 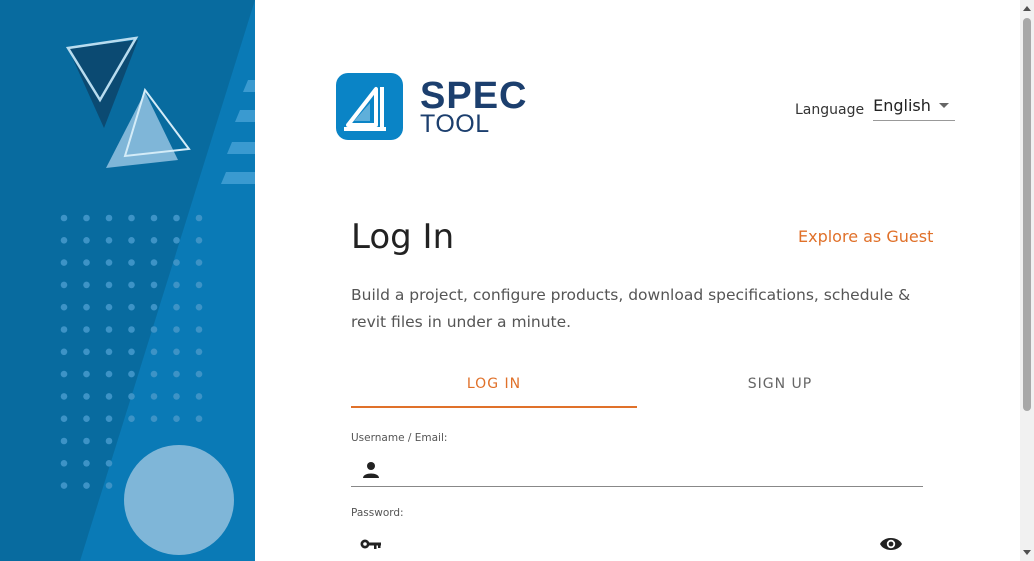 I want to click on language-label: Language, so click(x=830, y=110).